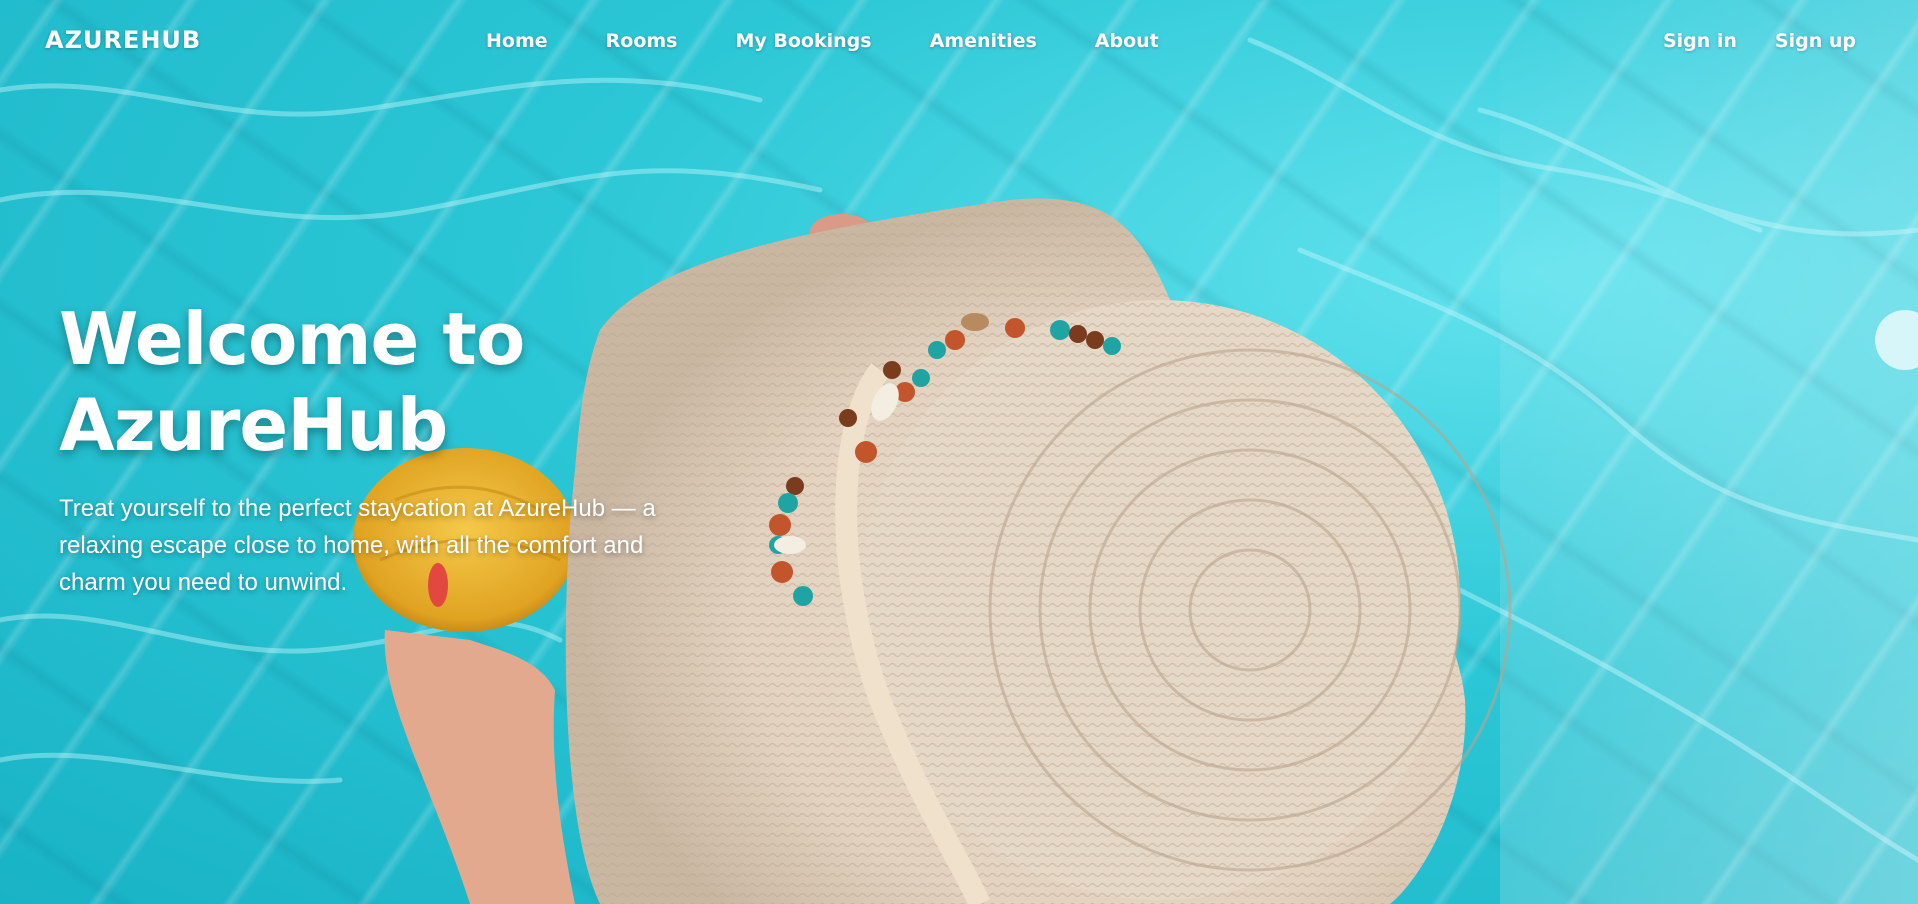  Describe the element at coordinates (642, 41) in the screenshot. I see `nav-item-rooms: Rooms` at that location.